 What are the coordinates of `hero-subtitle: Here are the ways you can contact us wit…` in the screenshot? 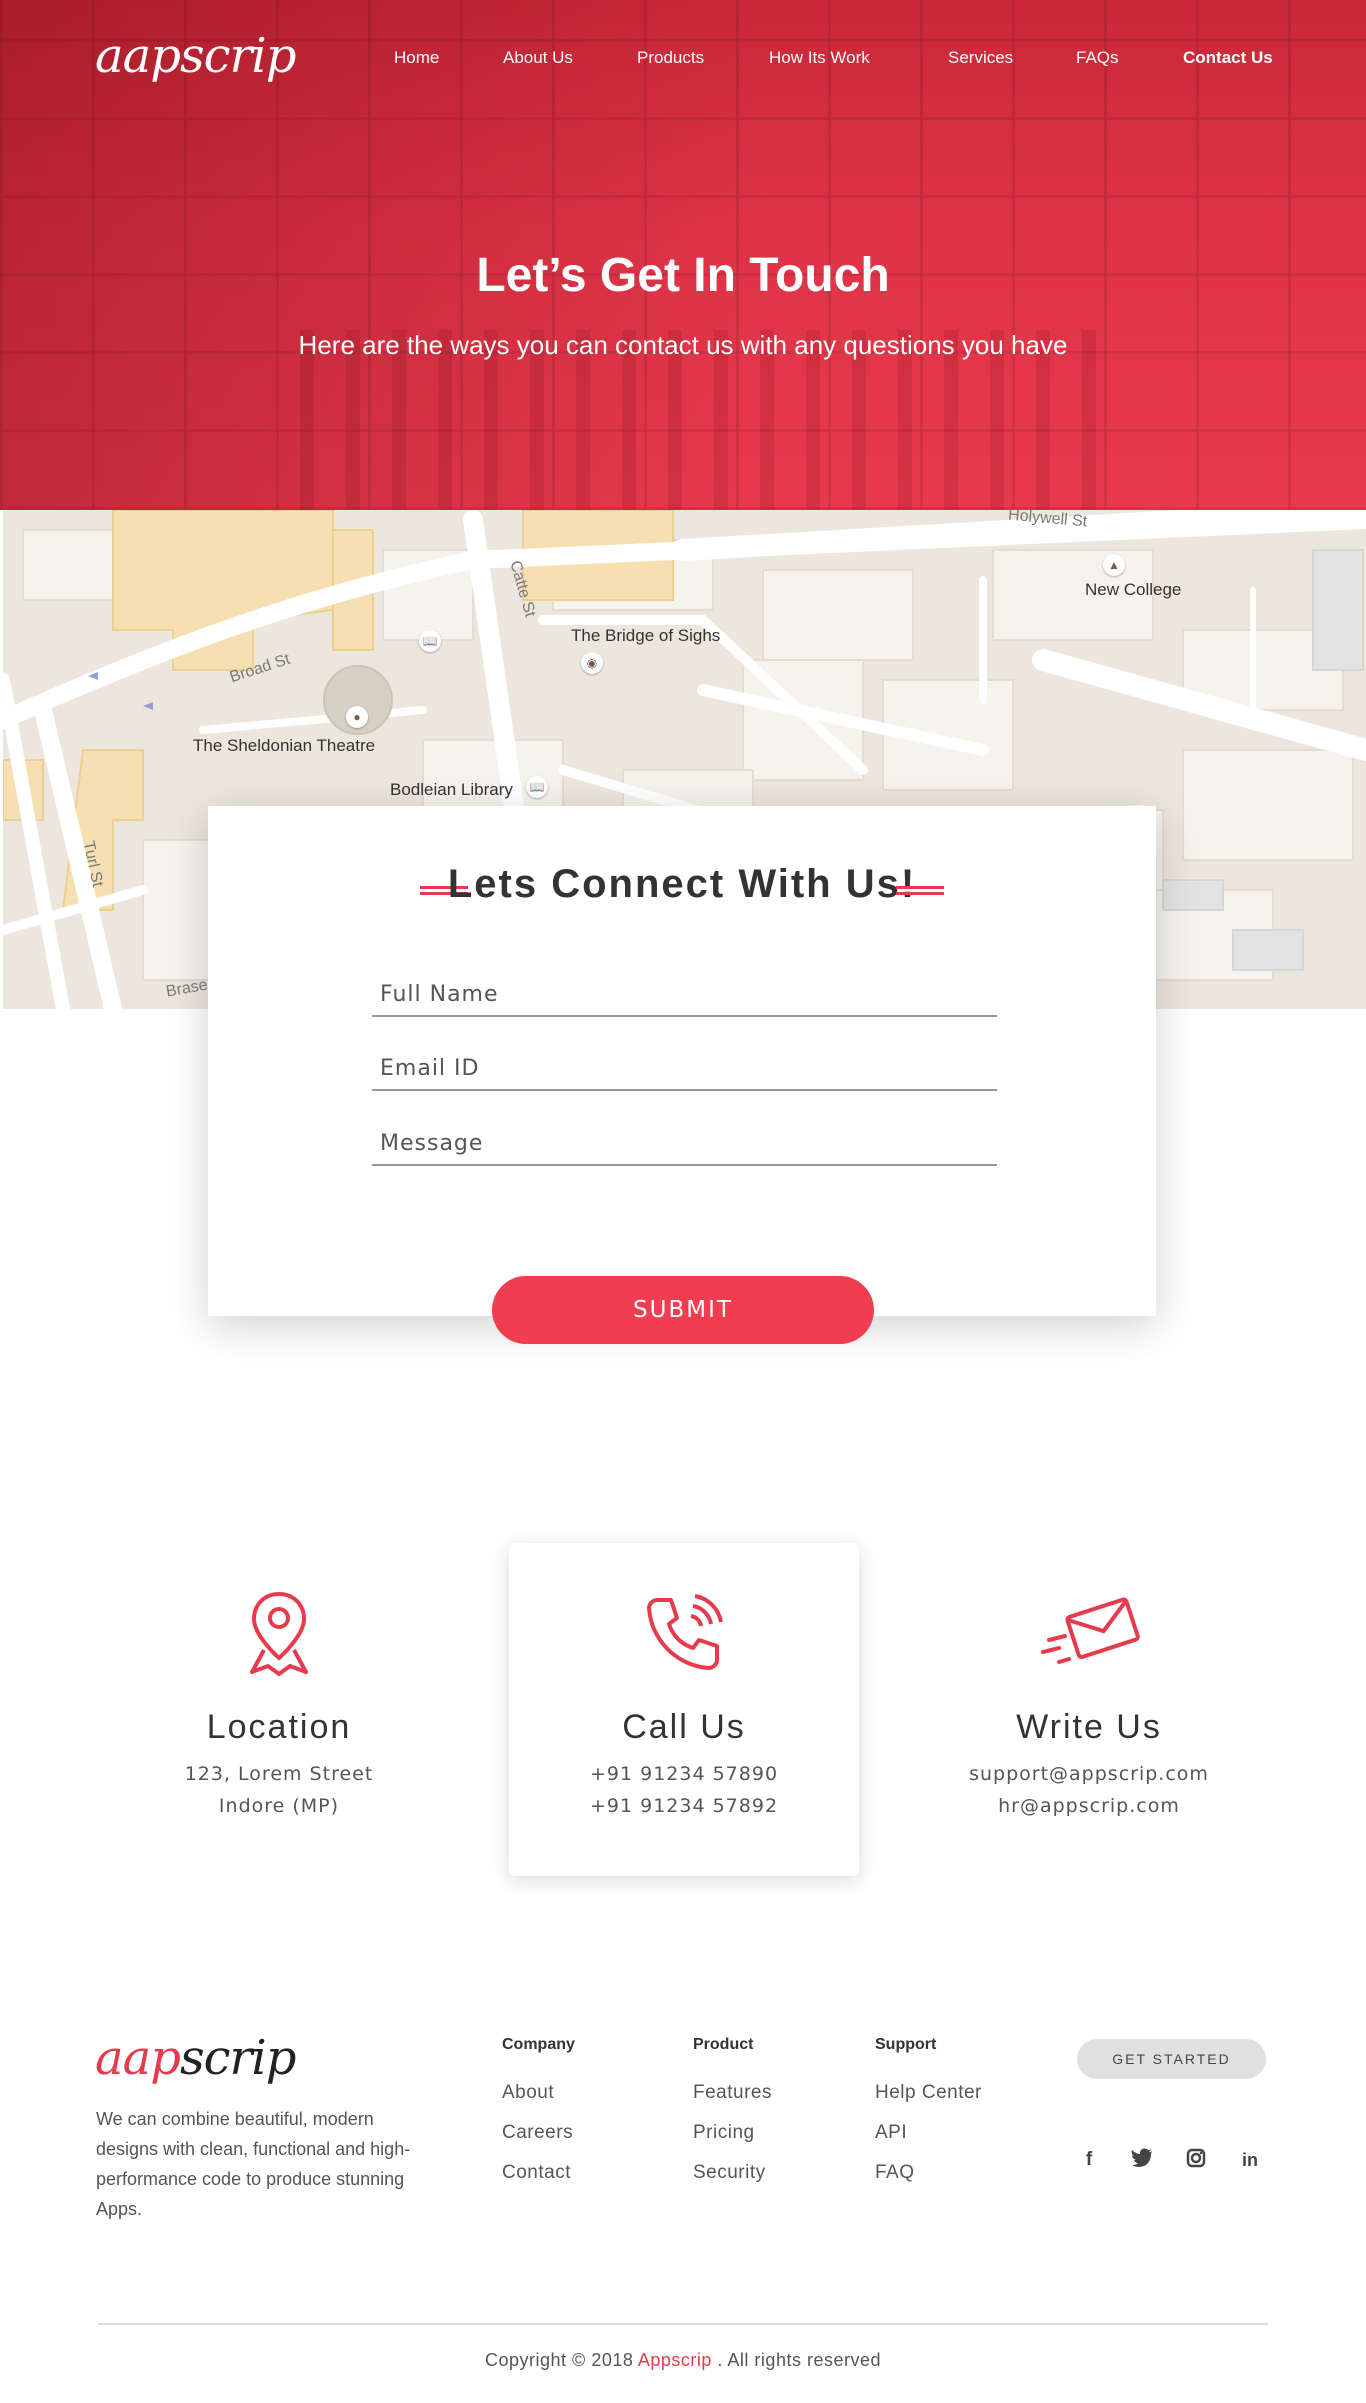 It's located at (683, 345).